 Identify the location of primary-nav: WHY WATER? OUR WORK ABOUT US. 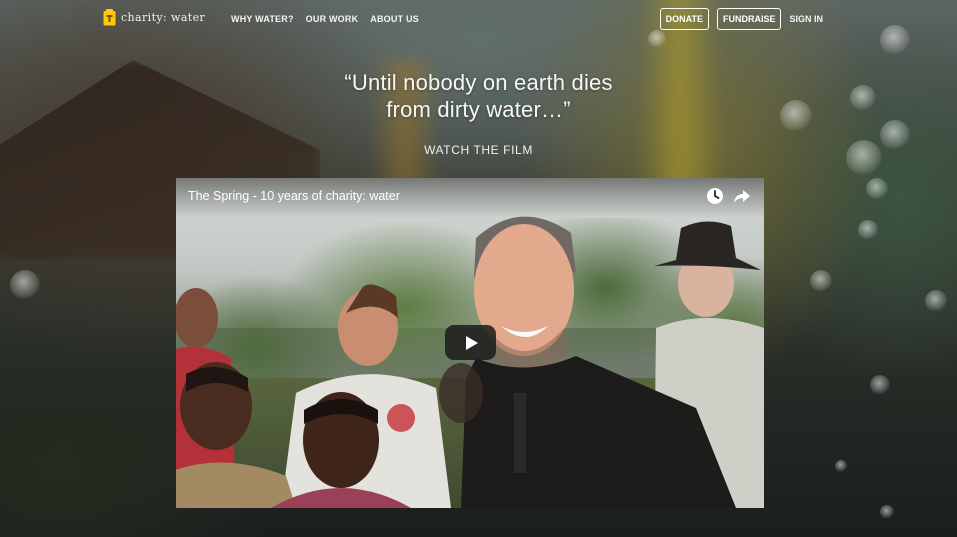
(325, 19).